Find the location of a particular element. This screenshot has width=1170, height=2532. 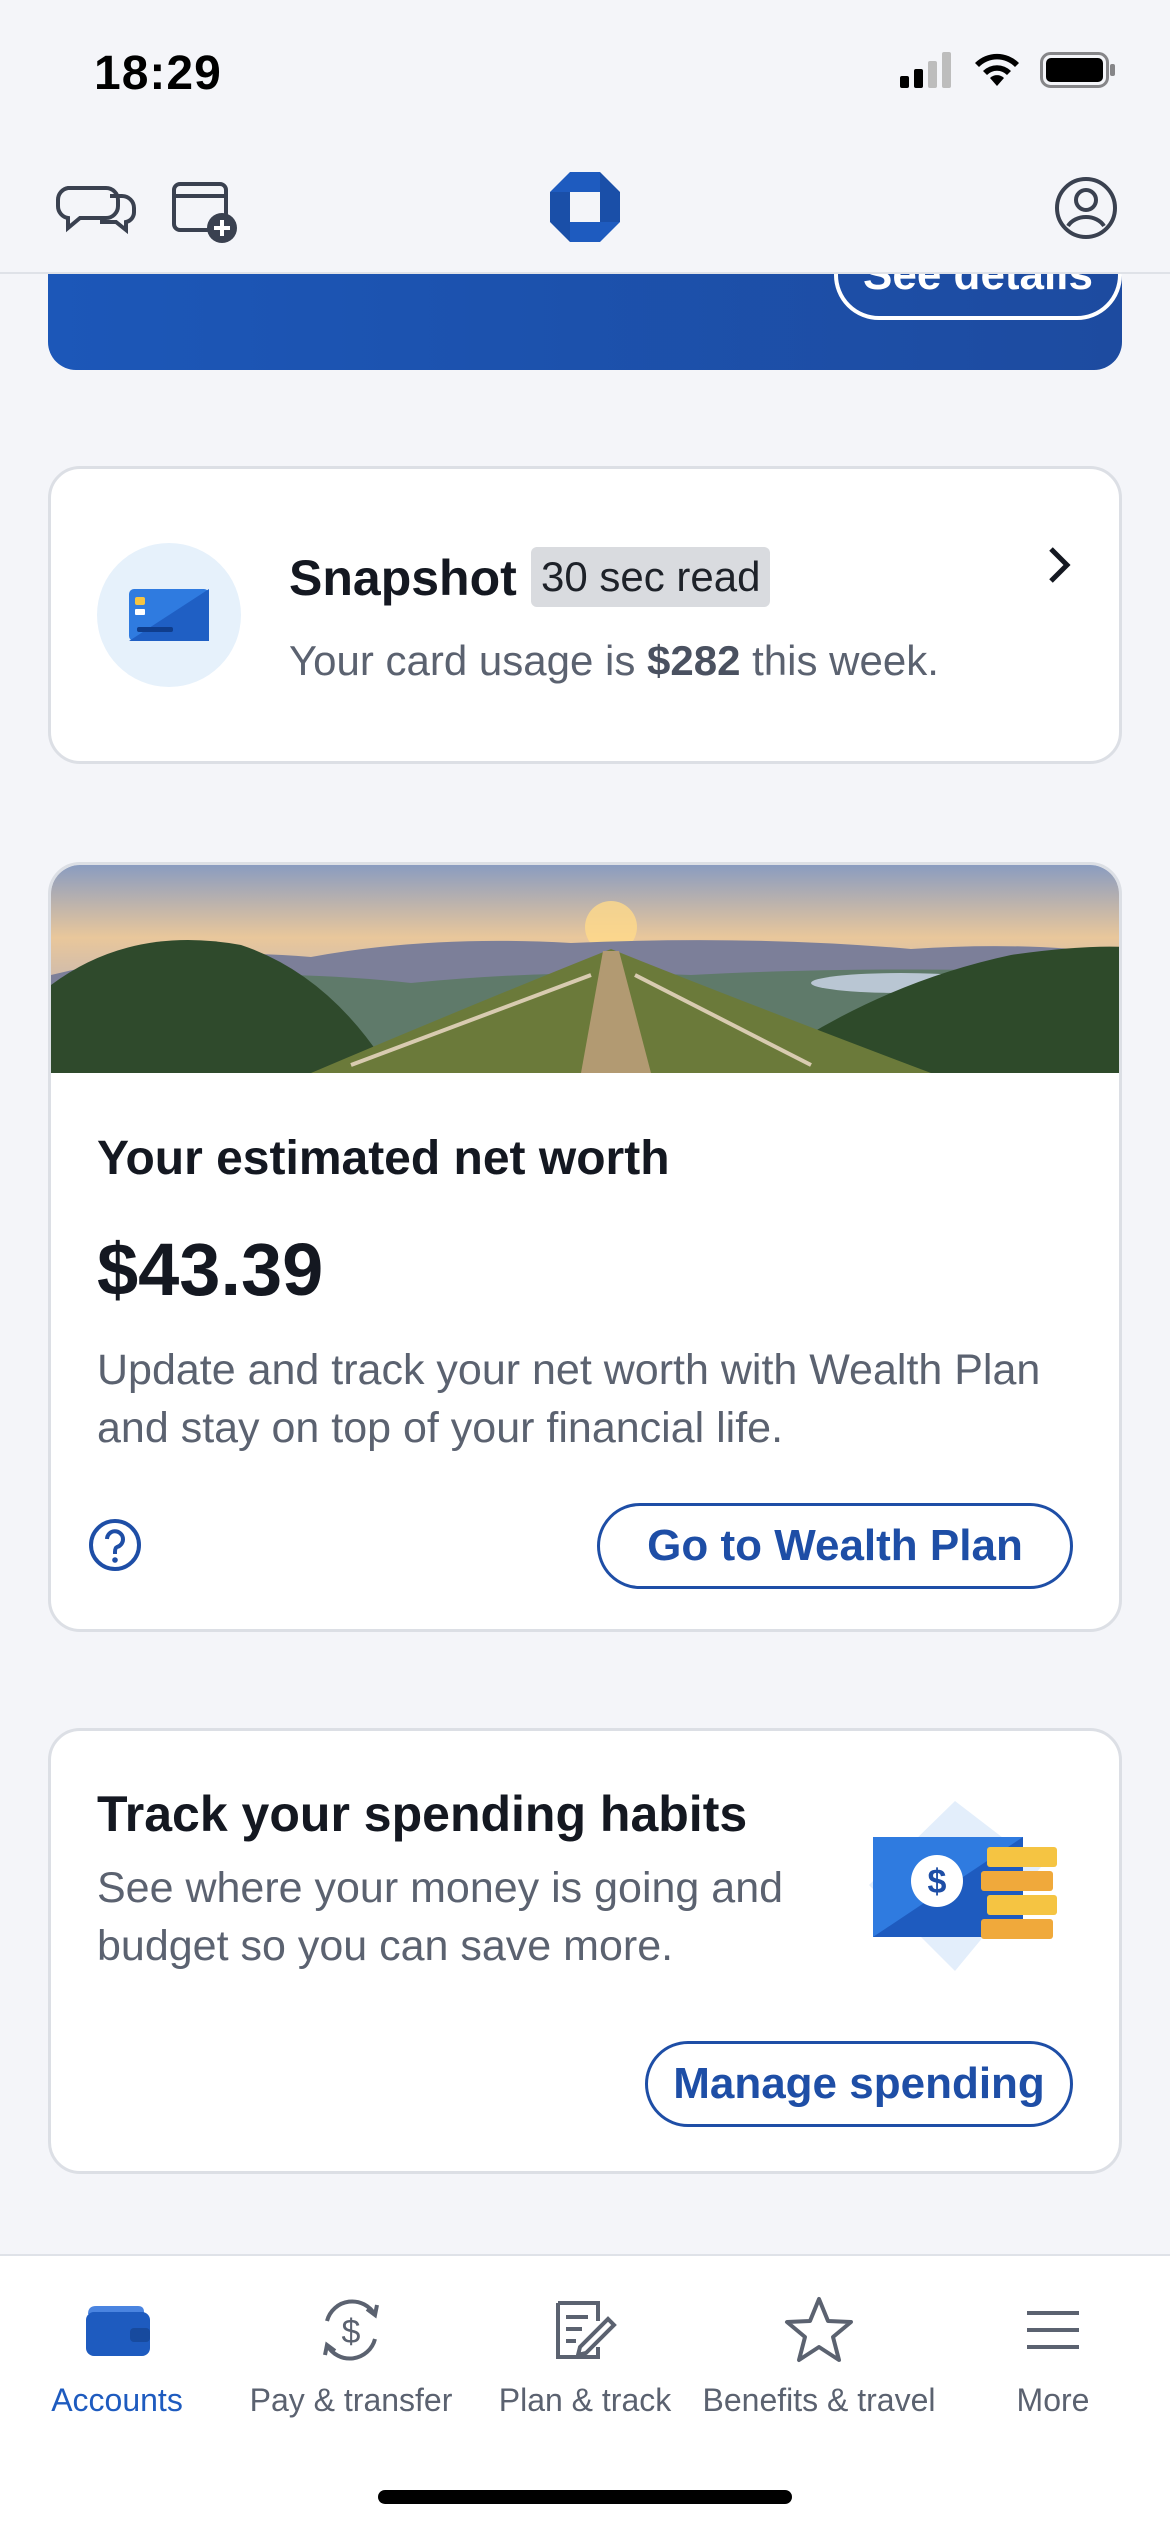

landscape-hero-image is located at coordinates (585, 969).